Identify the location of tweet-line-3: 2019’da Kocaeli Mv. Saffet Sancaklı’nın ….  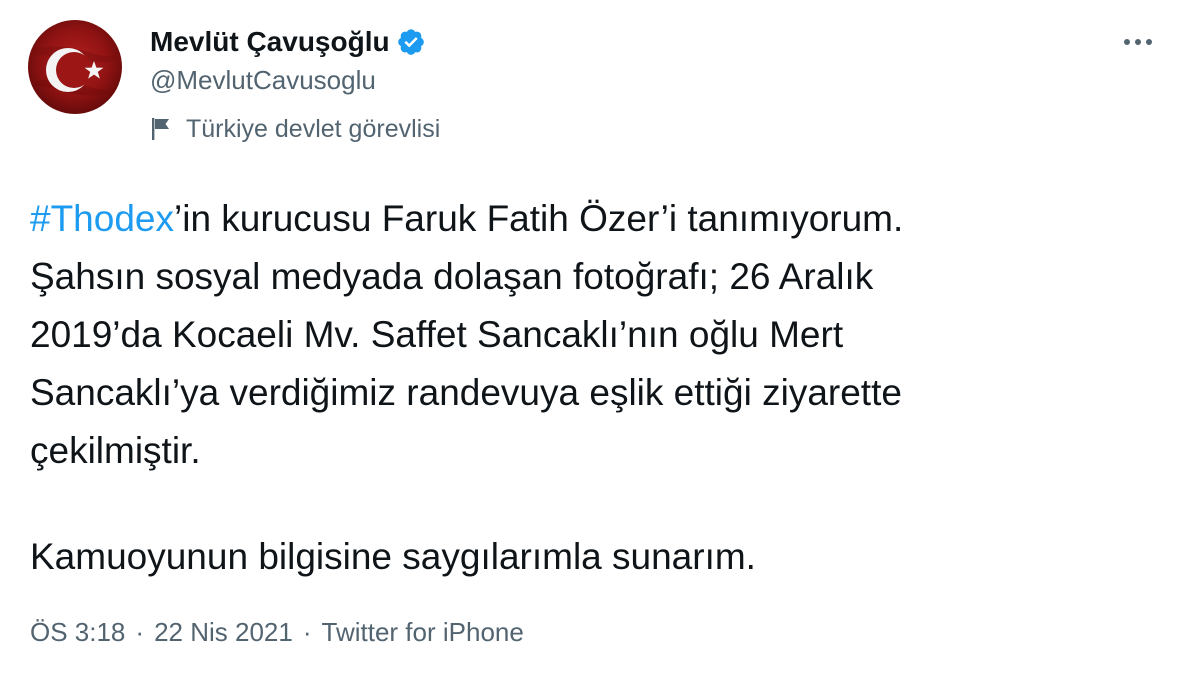
(437, 334).